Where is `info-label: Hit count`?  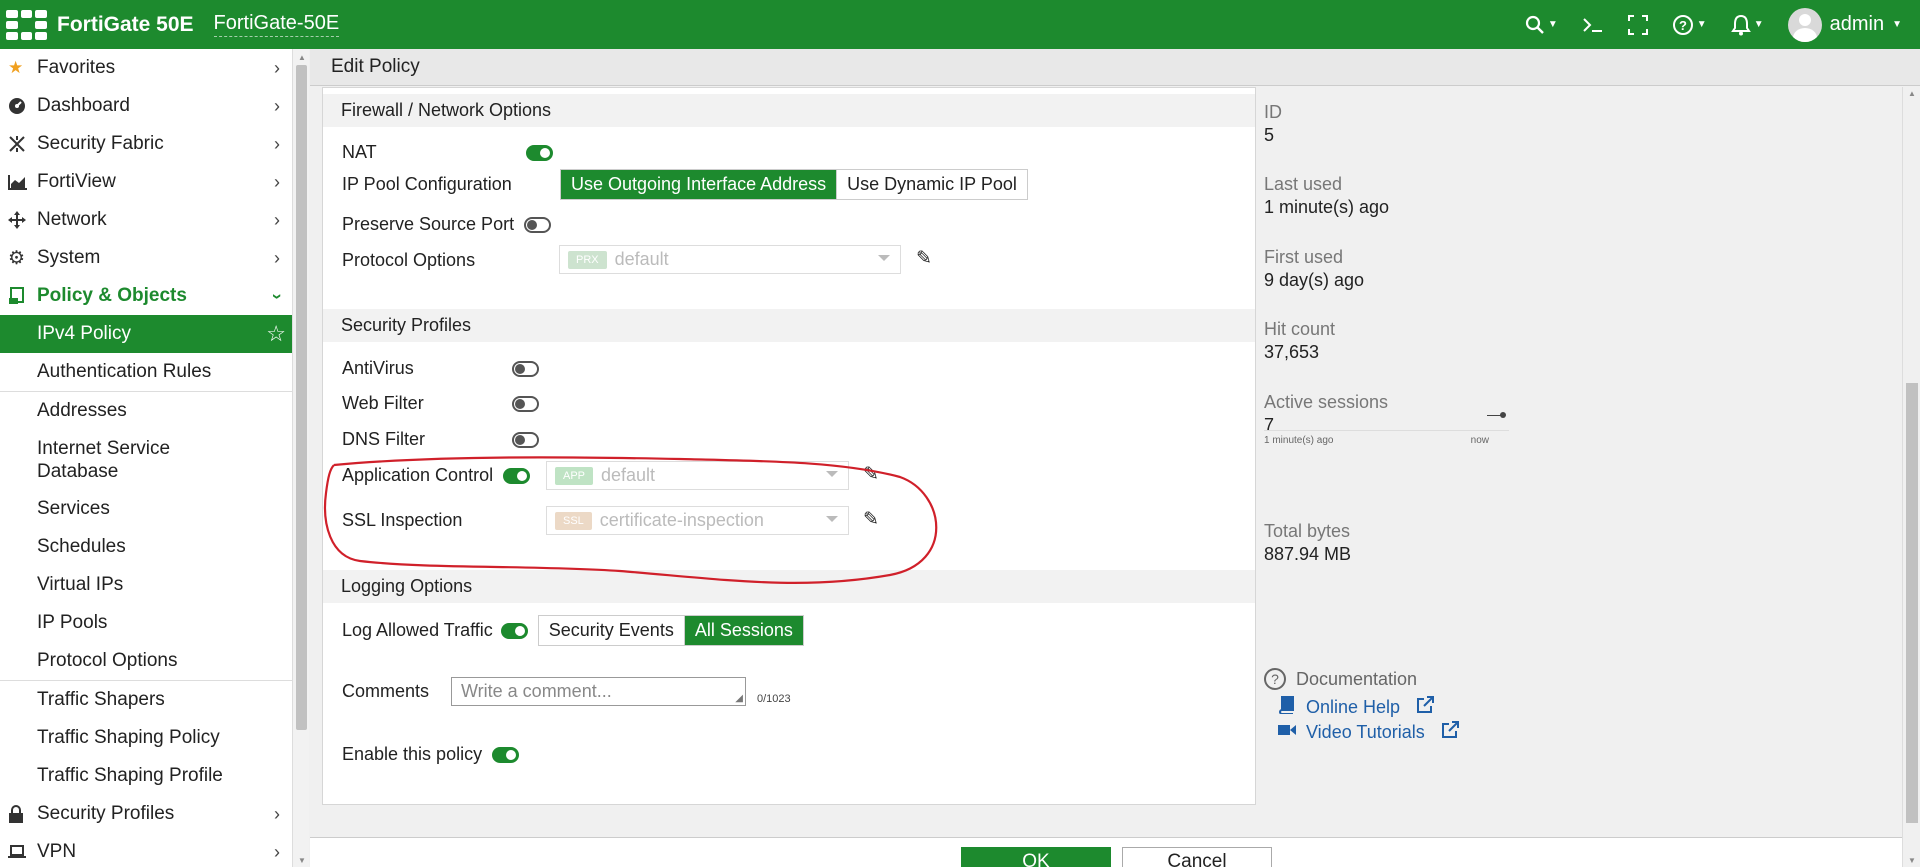
info-label: Hit count is located at coordinates (1300, 329).